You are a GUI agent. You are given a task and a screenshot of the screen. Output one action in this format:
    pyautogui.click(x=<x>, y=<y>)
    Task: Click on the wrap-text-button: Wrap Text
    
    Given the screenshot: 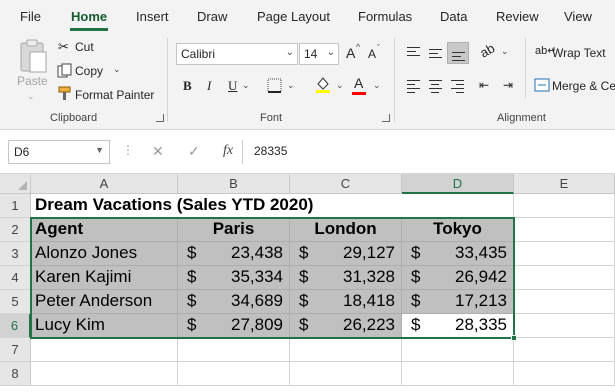 What is the action you would take?
    pyautogui.click(x=579, y=53)
    